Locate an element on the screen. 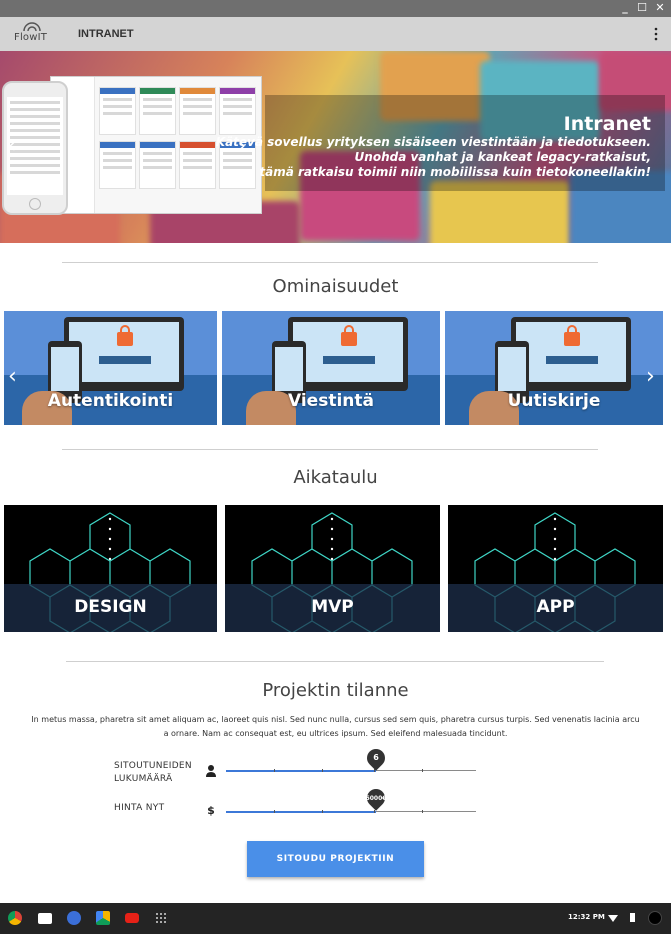 This screenshot has width=671, height=934. committed-count-slider is located at coordinates (351, 770).